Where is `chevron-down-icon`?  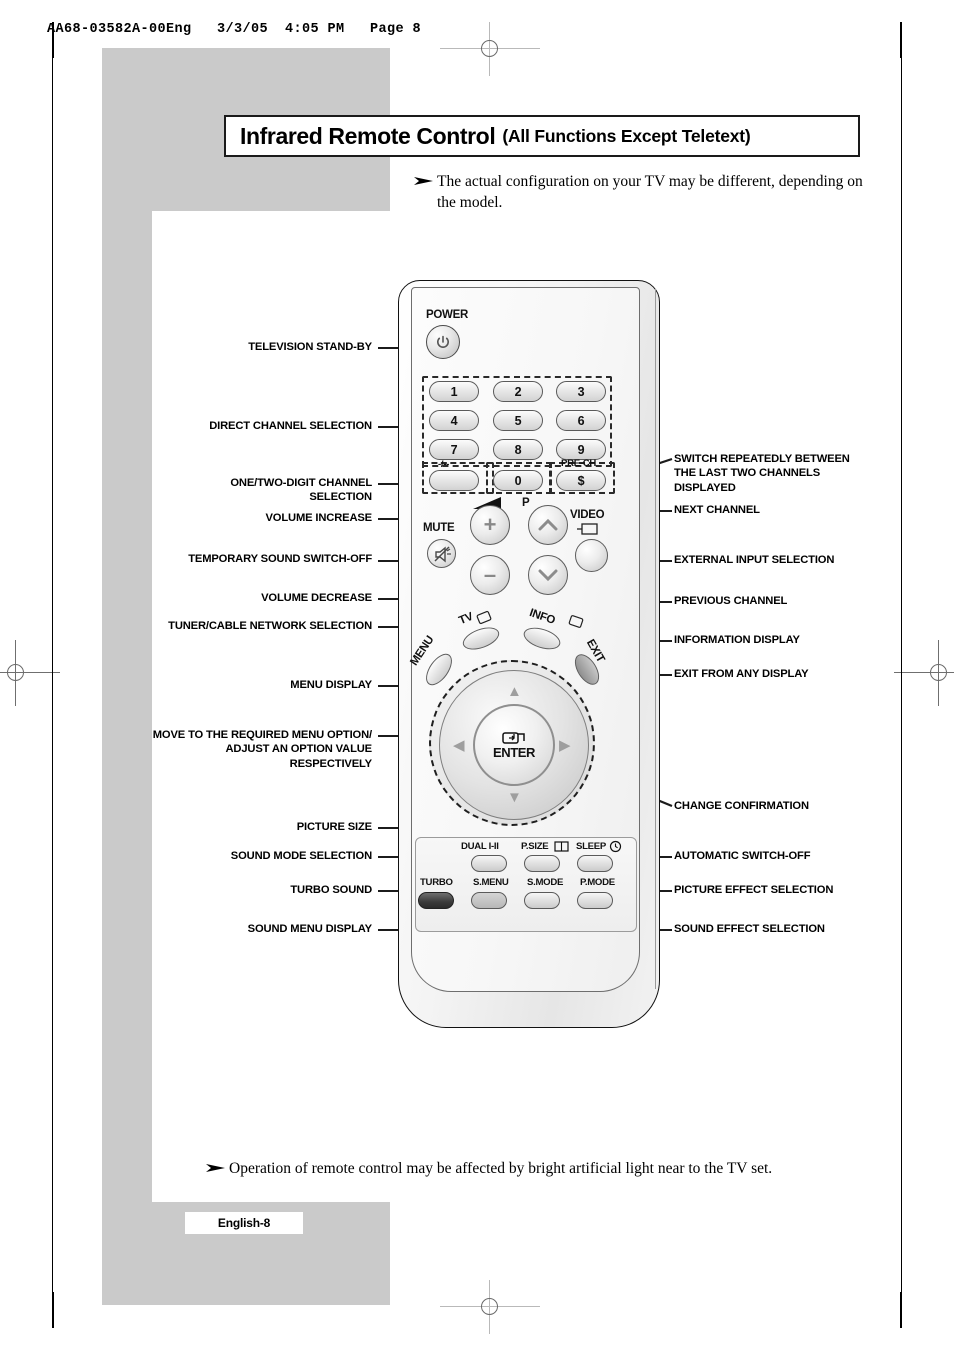 chevron-down-icon is located at coordinates (548, 575).